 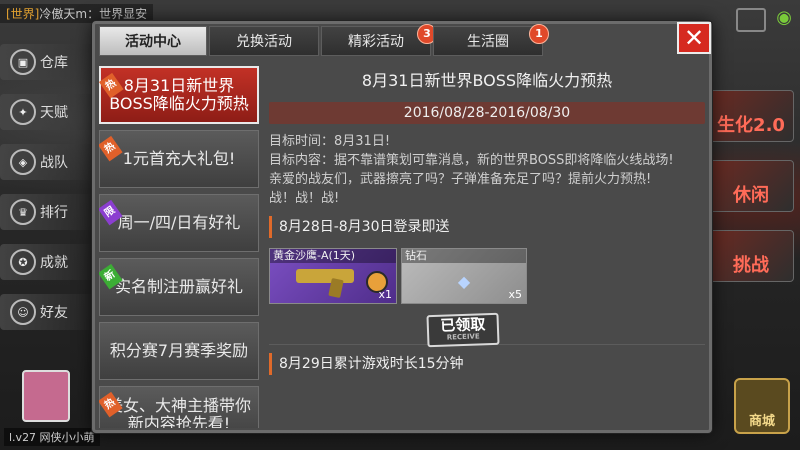 I want to click on event-line: 亲爱的战友们，武器擦亮了吗？子弹准备充足了吗？提前火力预热!, so click(x=460, y=179).